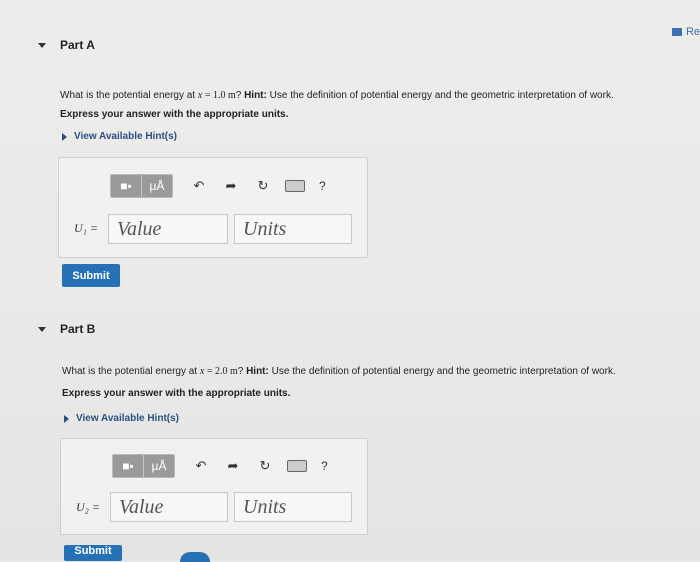 The width and height of the screenshot is (700, 562). Describe the element at coordinates (220, 466) in the screenshot. I see `part-b-toolbar: ■▪ μÅ ↶ ➦ ↻ ?` at that location.